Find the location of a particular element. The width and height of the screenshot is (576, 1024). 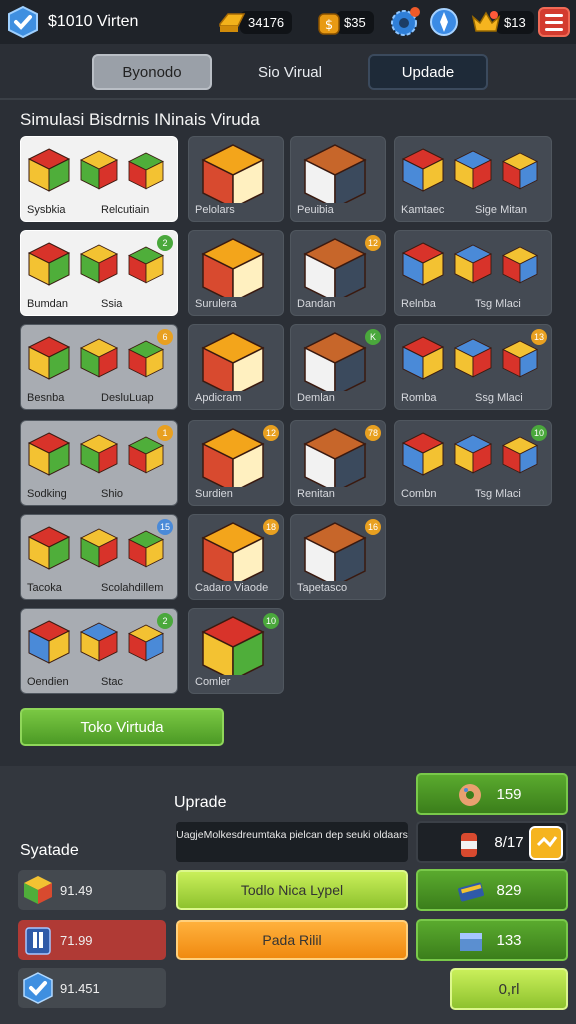

item-label: Surdien is located at coordinates (214, 494).